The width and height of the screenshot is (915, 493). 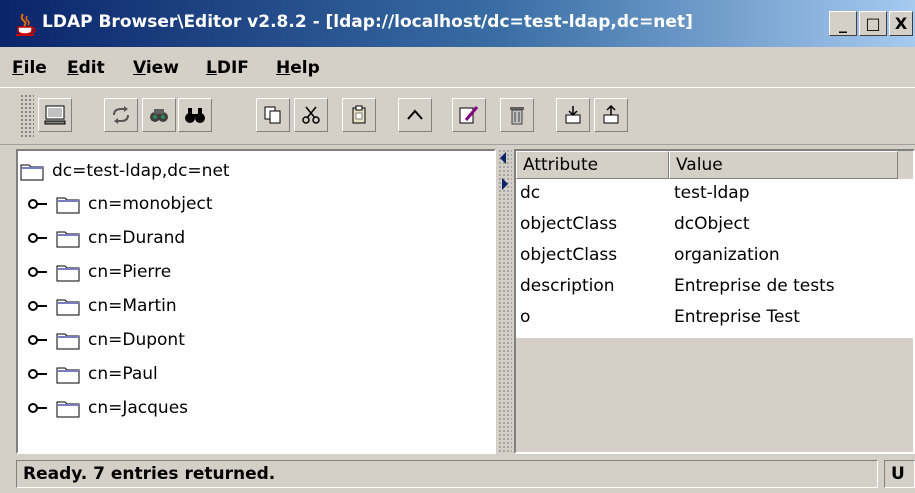 I want to click on edit-icon, so click(x=469, y=115).